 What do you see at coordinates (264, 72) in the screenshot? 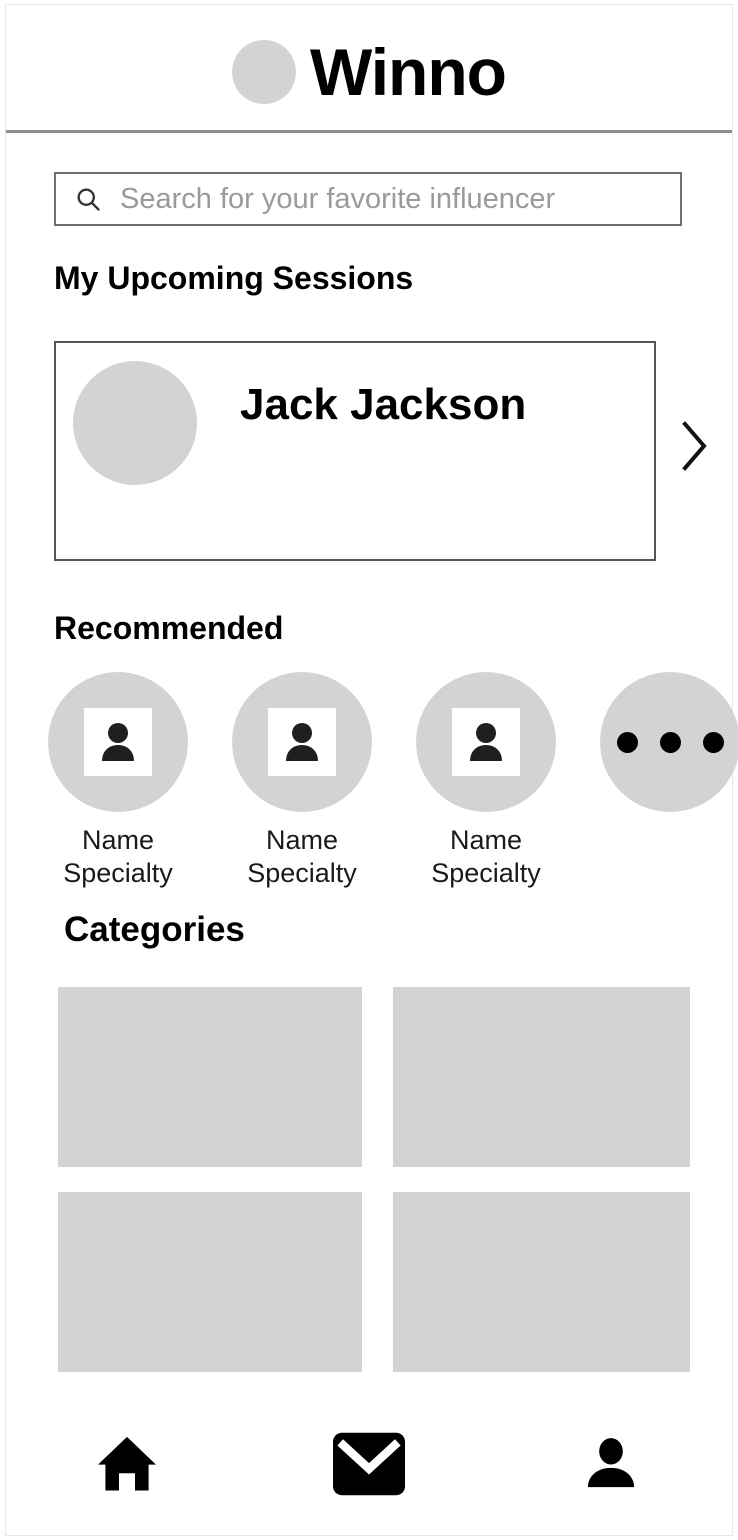
I see `circle-logo-mark-icon` at bounding box center [264, 72].